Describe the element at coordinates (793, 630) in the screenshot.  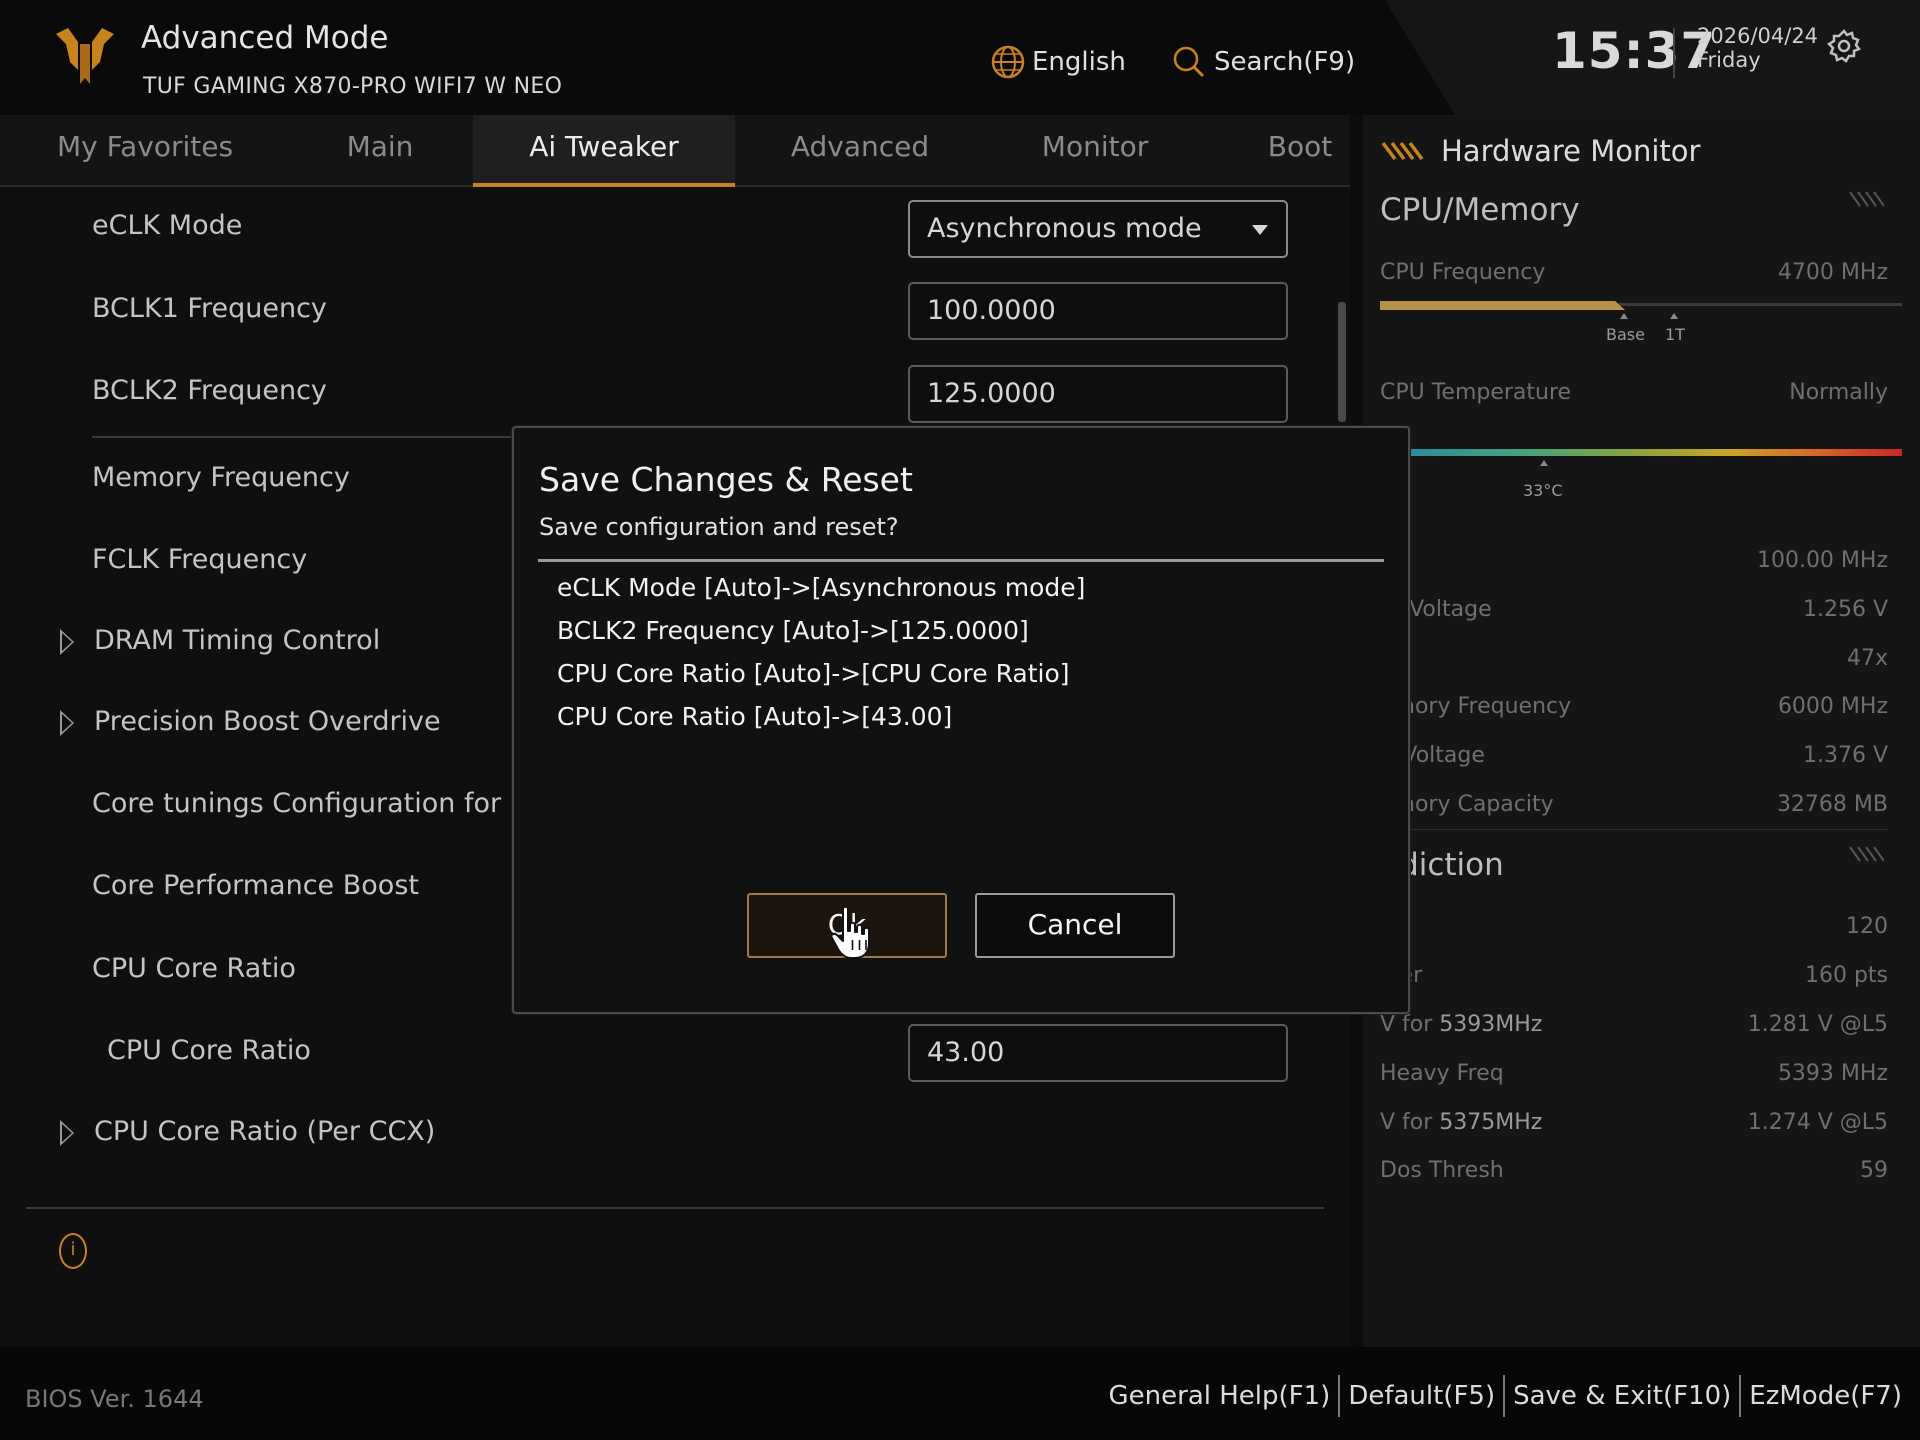
I see `change-item: BCLK2 Frequency [Auto]->[125.0000]` at that location.